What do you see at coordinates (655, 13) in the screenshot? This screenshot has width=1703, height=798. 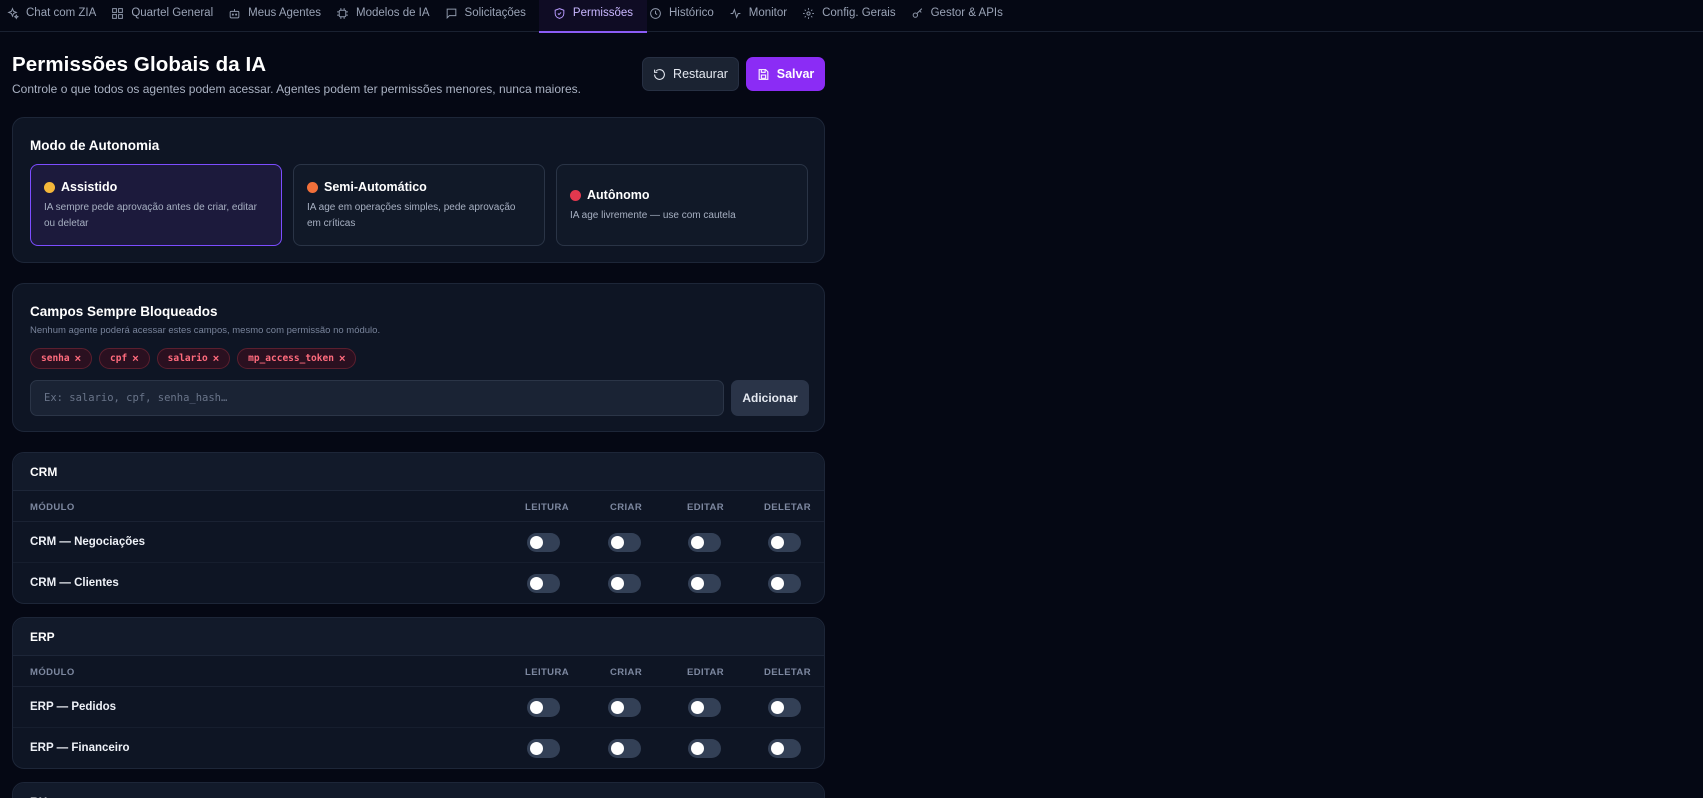 I see `clock-icon` at bounding box center [655, 13].